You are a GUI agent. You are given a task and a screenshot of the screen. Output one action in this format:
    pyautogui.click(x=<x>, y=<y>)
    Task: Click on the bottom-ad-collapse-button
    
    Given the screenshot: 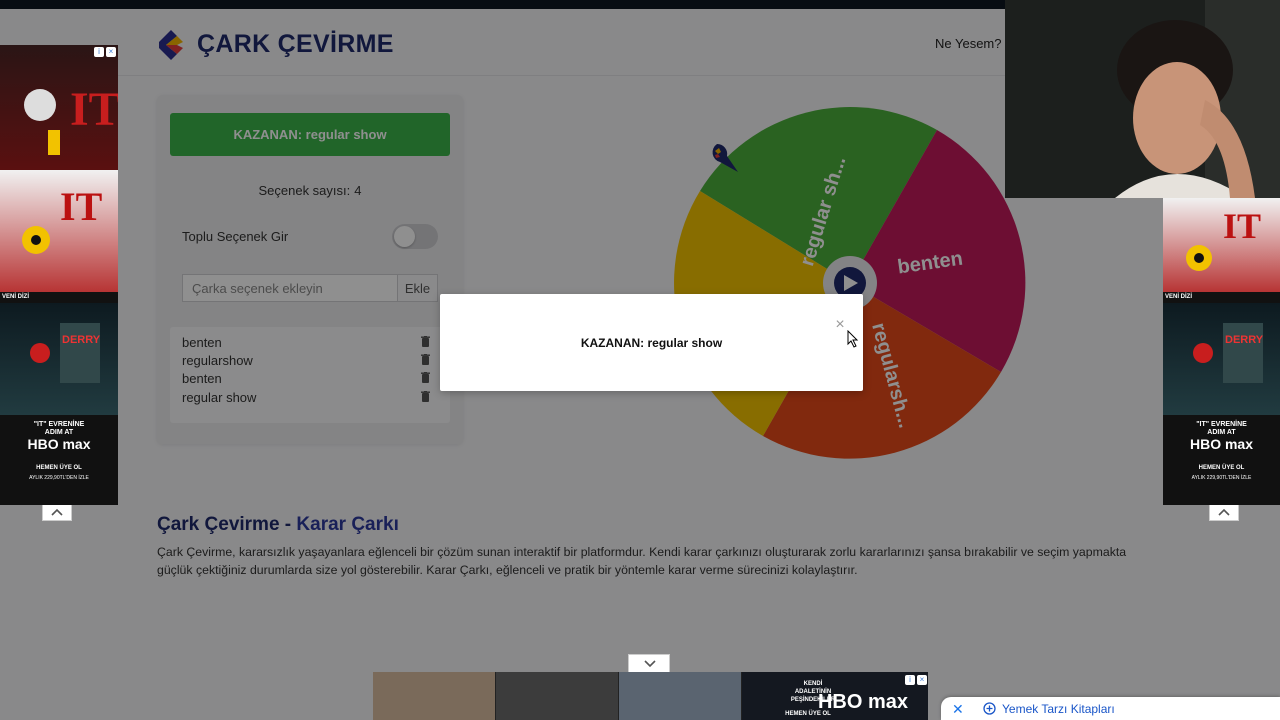 What is the action you would take?
    pyautogui.click(x=649, y=663)
    